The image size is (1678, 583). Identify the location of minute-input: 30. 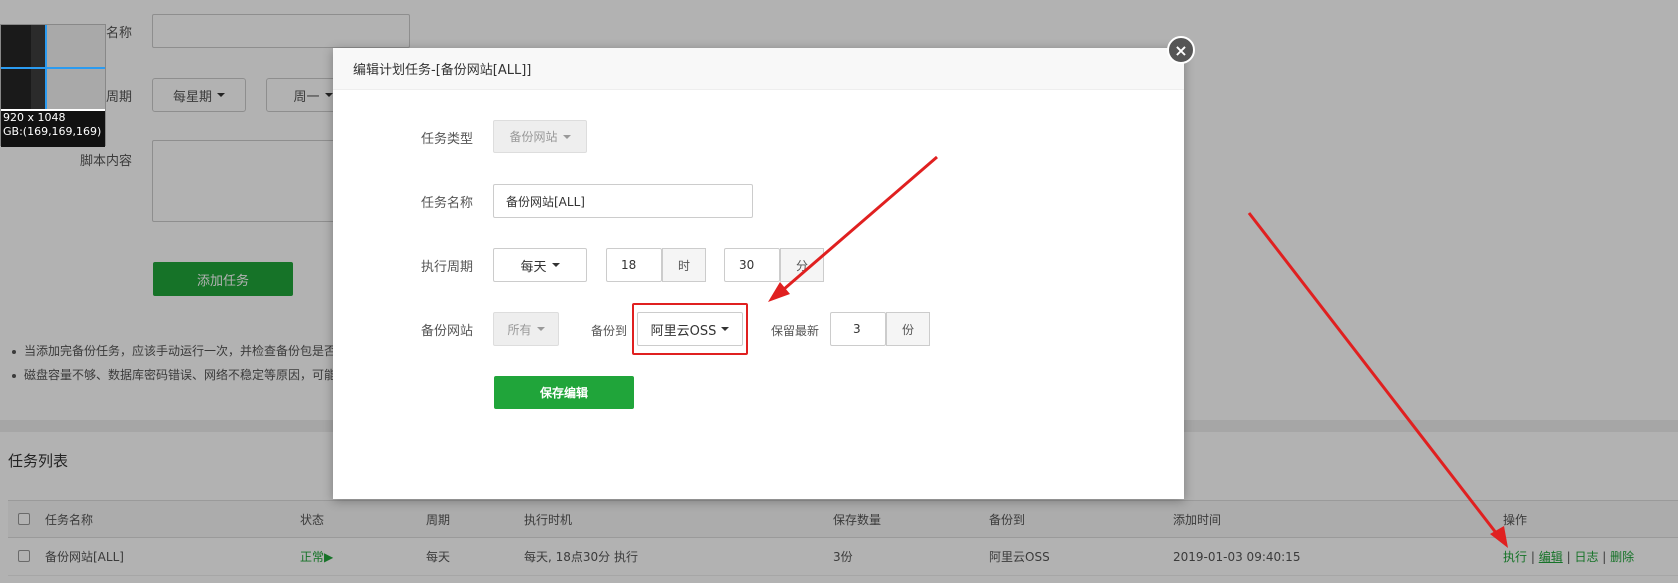
(752, 265).